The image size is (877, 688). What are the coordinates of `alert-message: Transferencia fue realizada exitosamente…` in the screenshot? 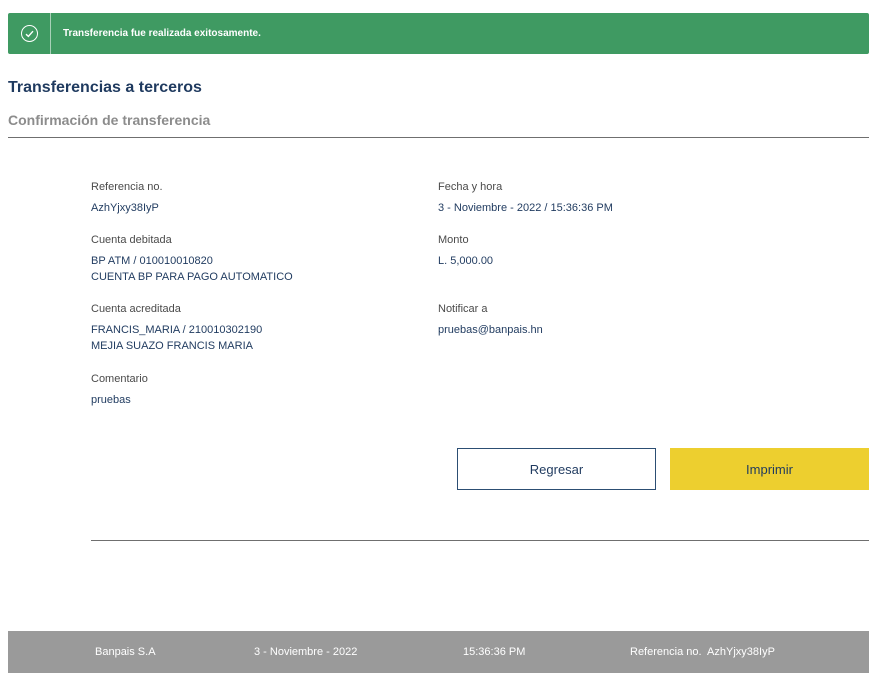 It's located at (162, 33).